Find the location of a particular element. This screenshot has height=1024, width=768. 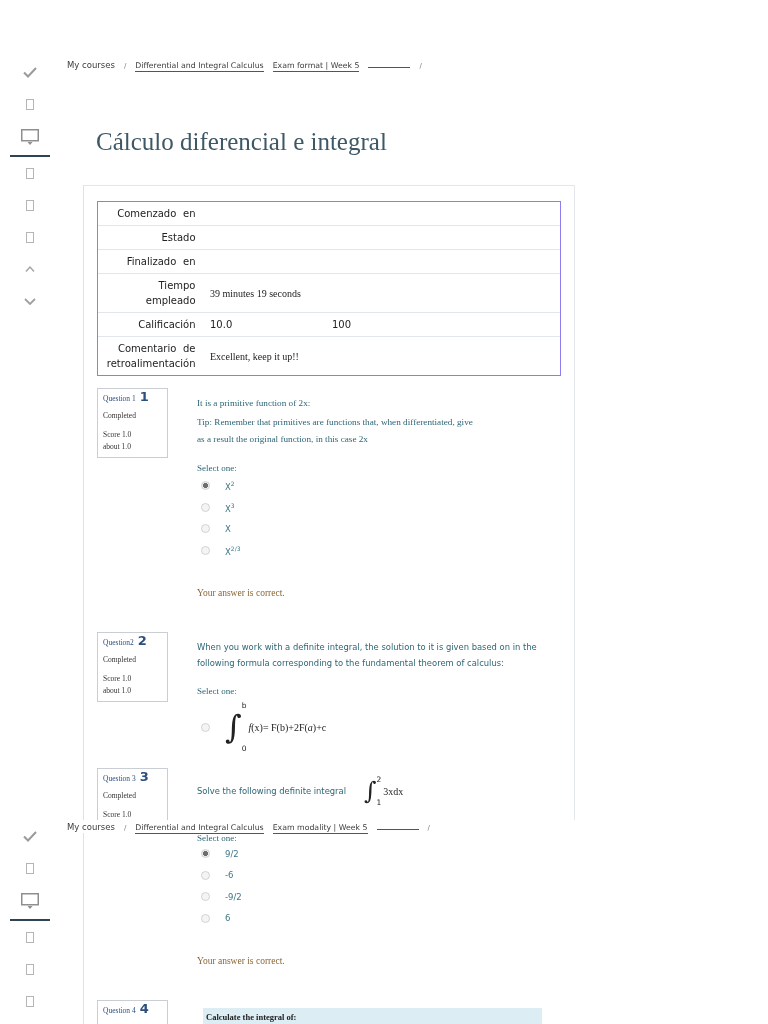

option-label: X$^{2}$ is located at coordinates (230, 486).